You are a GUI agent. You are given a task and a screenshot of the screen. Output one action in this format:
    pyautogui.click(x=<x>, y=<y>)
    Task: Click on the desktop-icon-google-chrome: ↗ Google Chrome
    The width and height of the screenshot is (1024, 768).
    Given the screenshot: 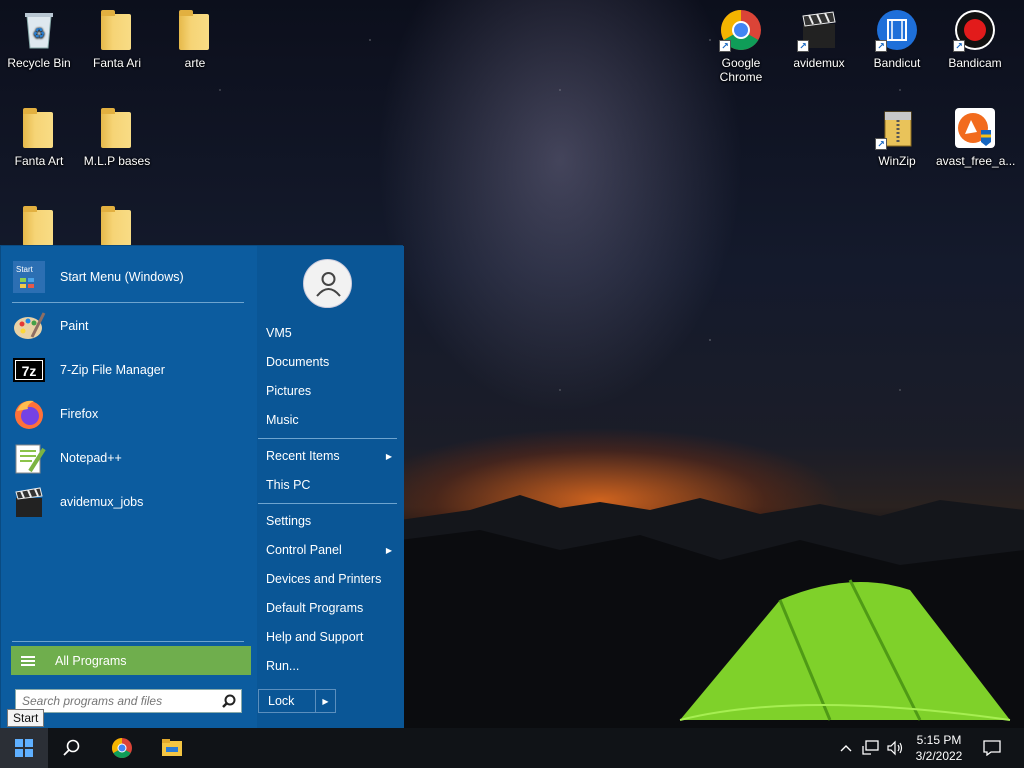 What is the action you would take?
    pyautogui.click(x=741, y=46)
    